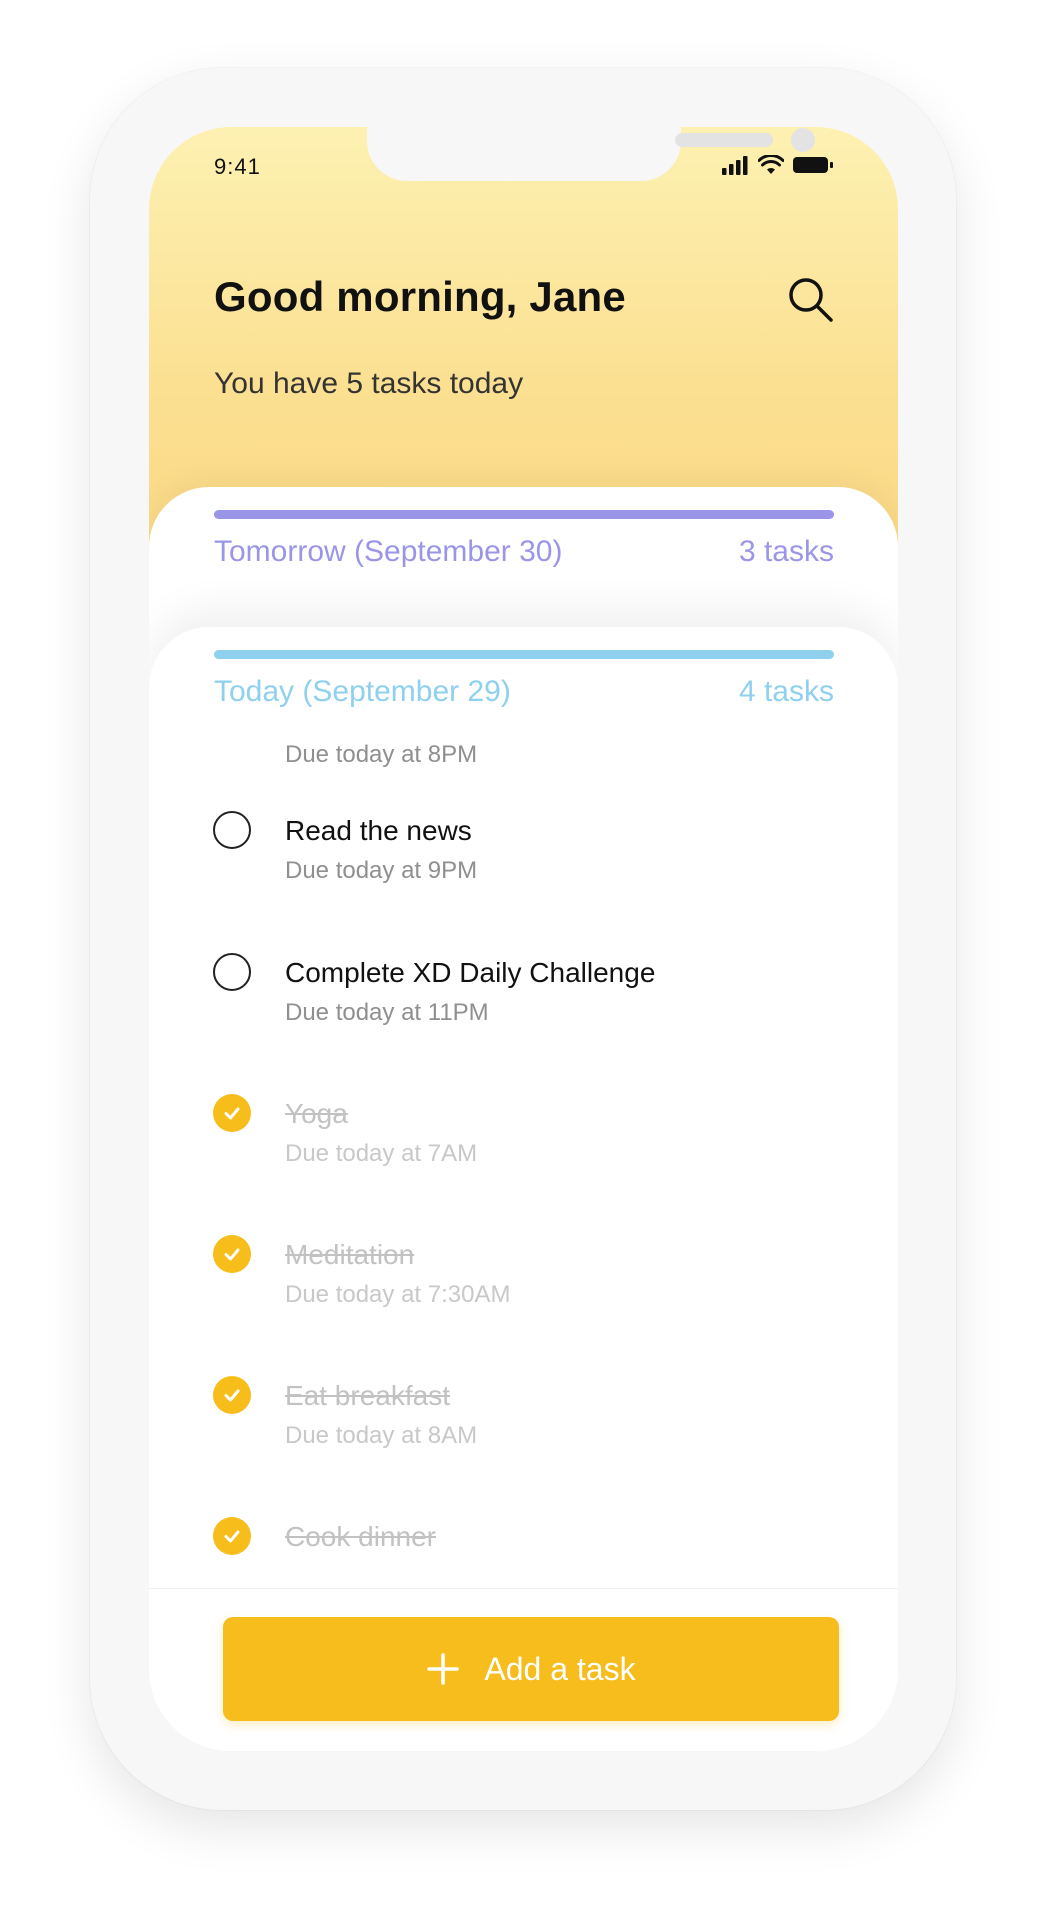 This screenshot has width=1046, height=1920. Describe the element at coordinates (378, 830) in the screenshot. I see `task-title: Read the news` at that location.